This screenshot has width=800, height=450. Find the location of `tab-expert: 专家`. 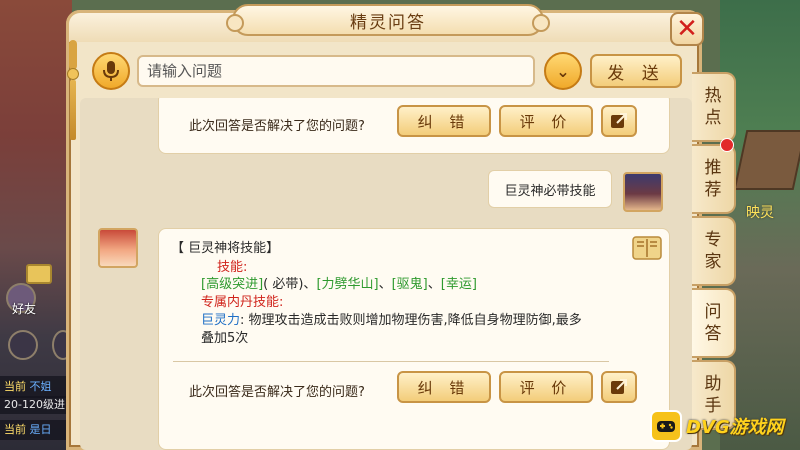

tab-expert: 专家 is located at coordinates (714, 251).